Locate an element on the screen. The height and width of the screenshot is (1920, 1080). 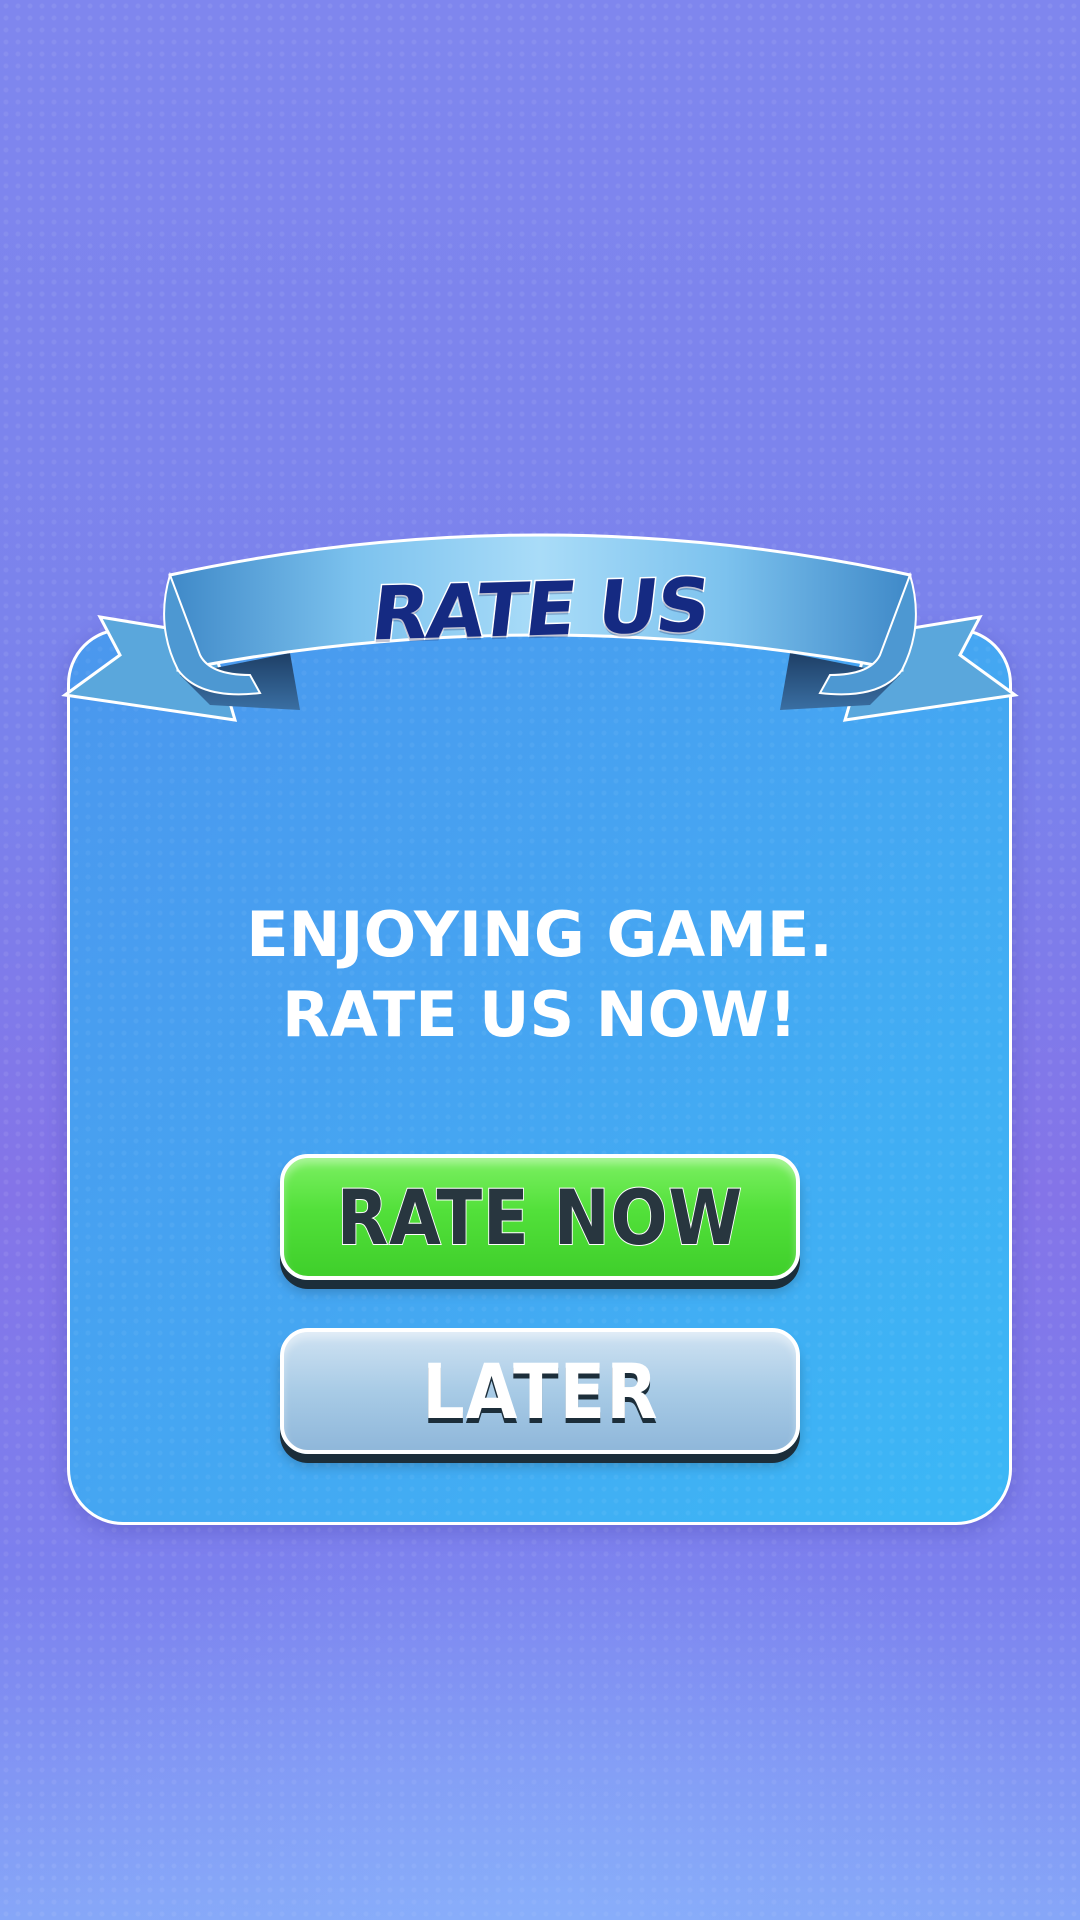
message-line-2: RATE US NOW! is located at coordinates (539, 1014).